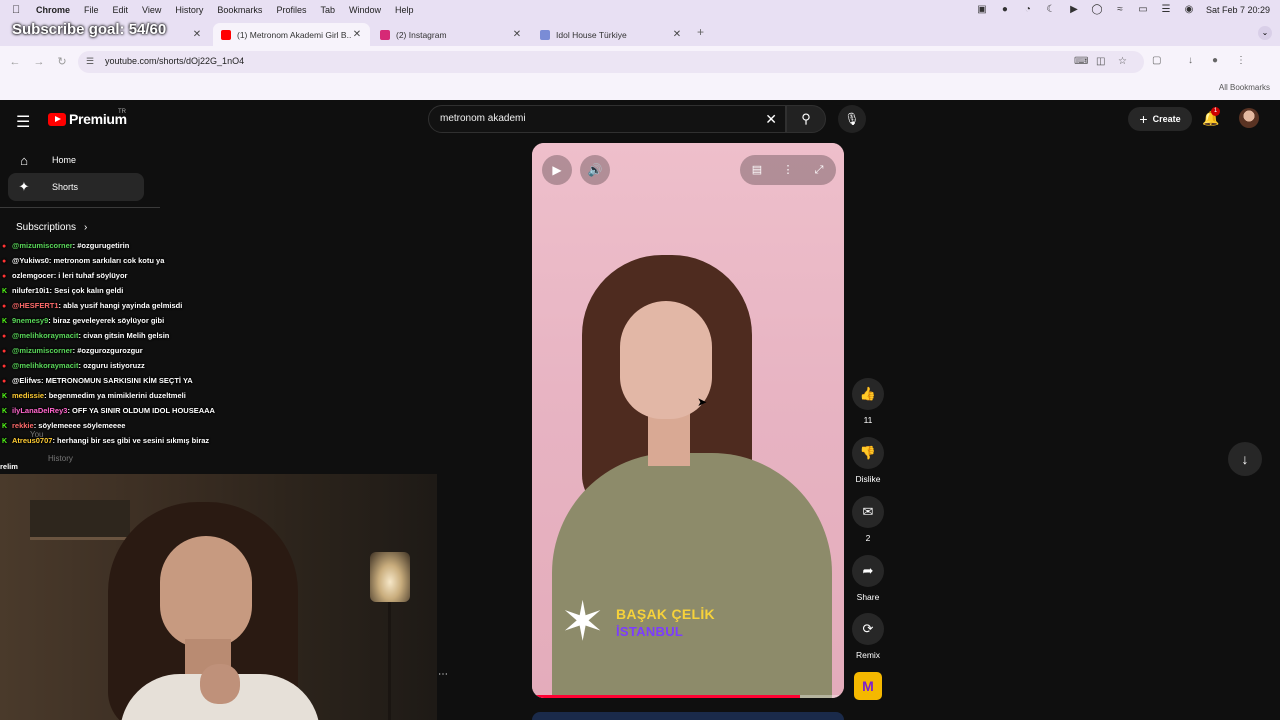  I want to click on tab-instagram: (2) Instagram ✕, so click(451, 34).